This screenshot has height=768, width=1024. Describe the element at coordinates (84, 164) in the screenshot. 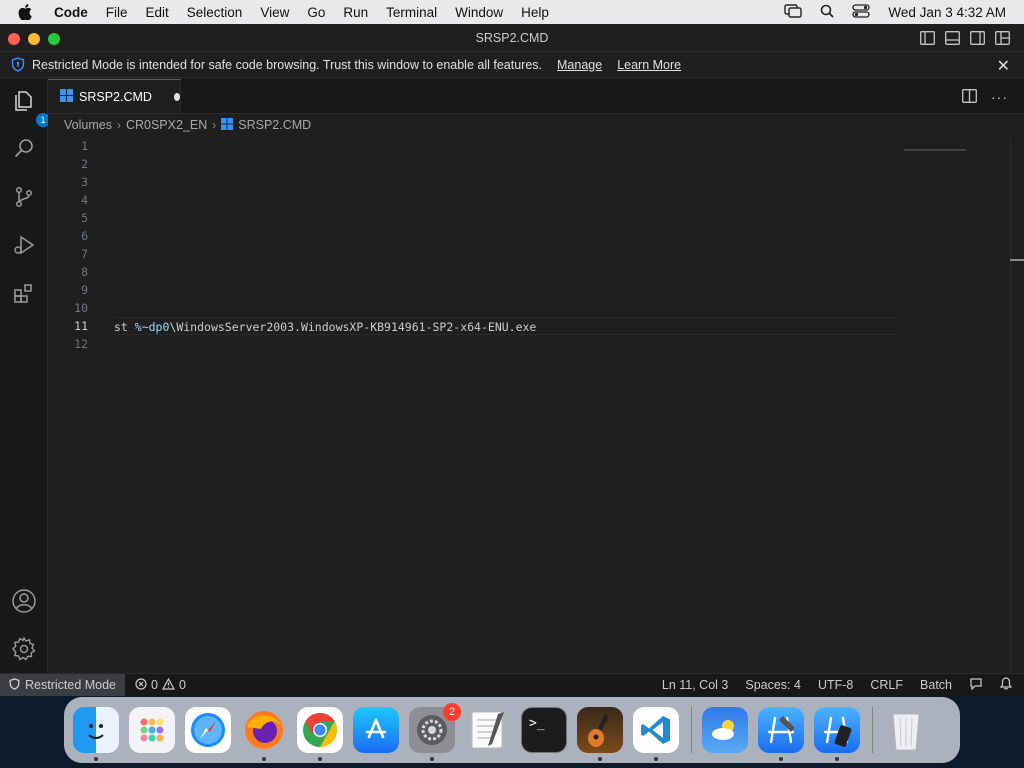

I see `line-number: 2` at that location.